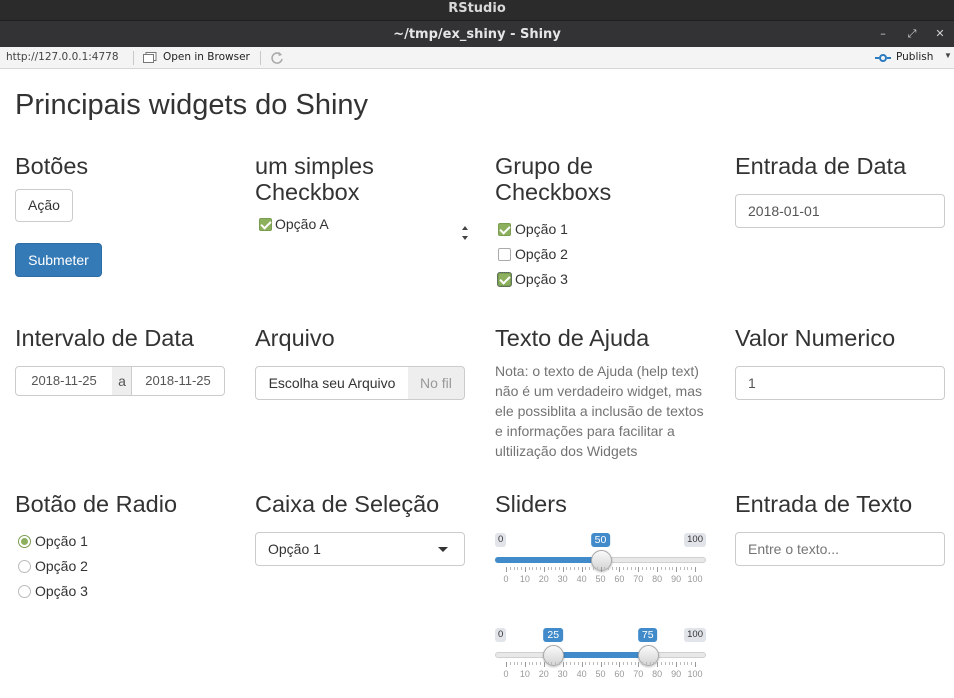 This screenshot has height=698, width=954. Describe the element at coordinates (477, 10) in the screenshot. I see `app-titlebar: RStudio` at that location.